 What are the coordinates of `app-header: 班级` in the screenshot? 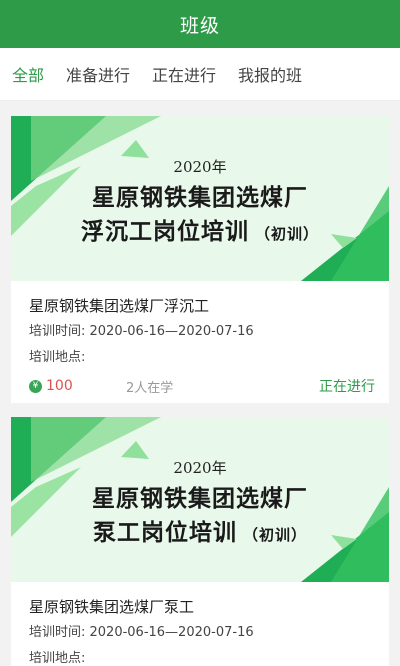 It's located at (200, 24).